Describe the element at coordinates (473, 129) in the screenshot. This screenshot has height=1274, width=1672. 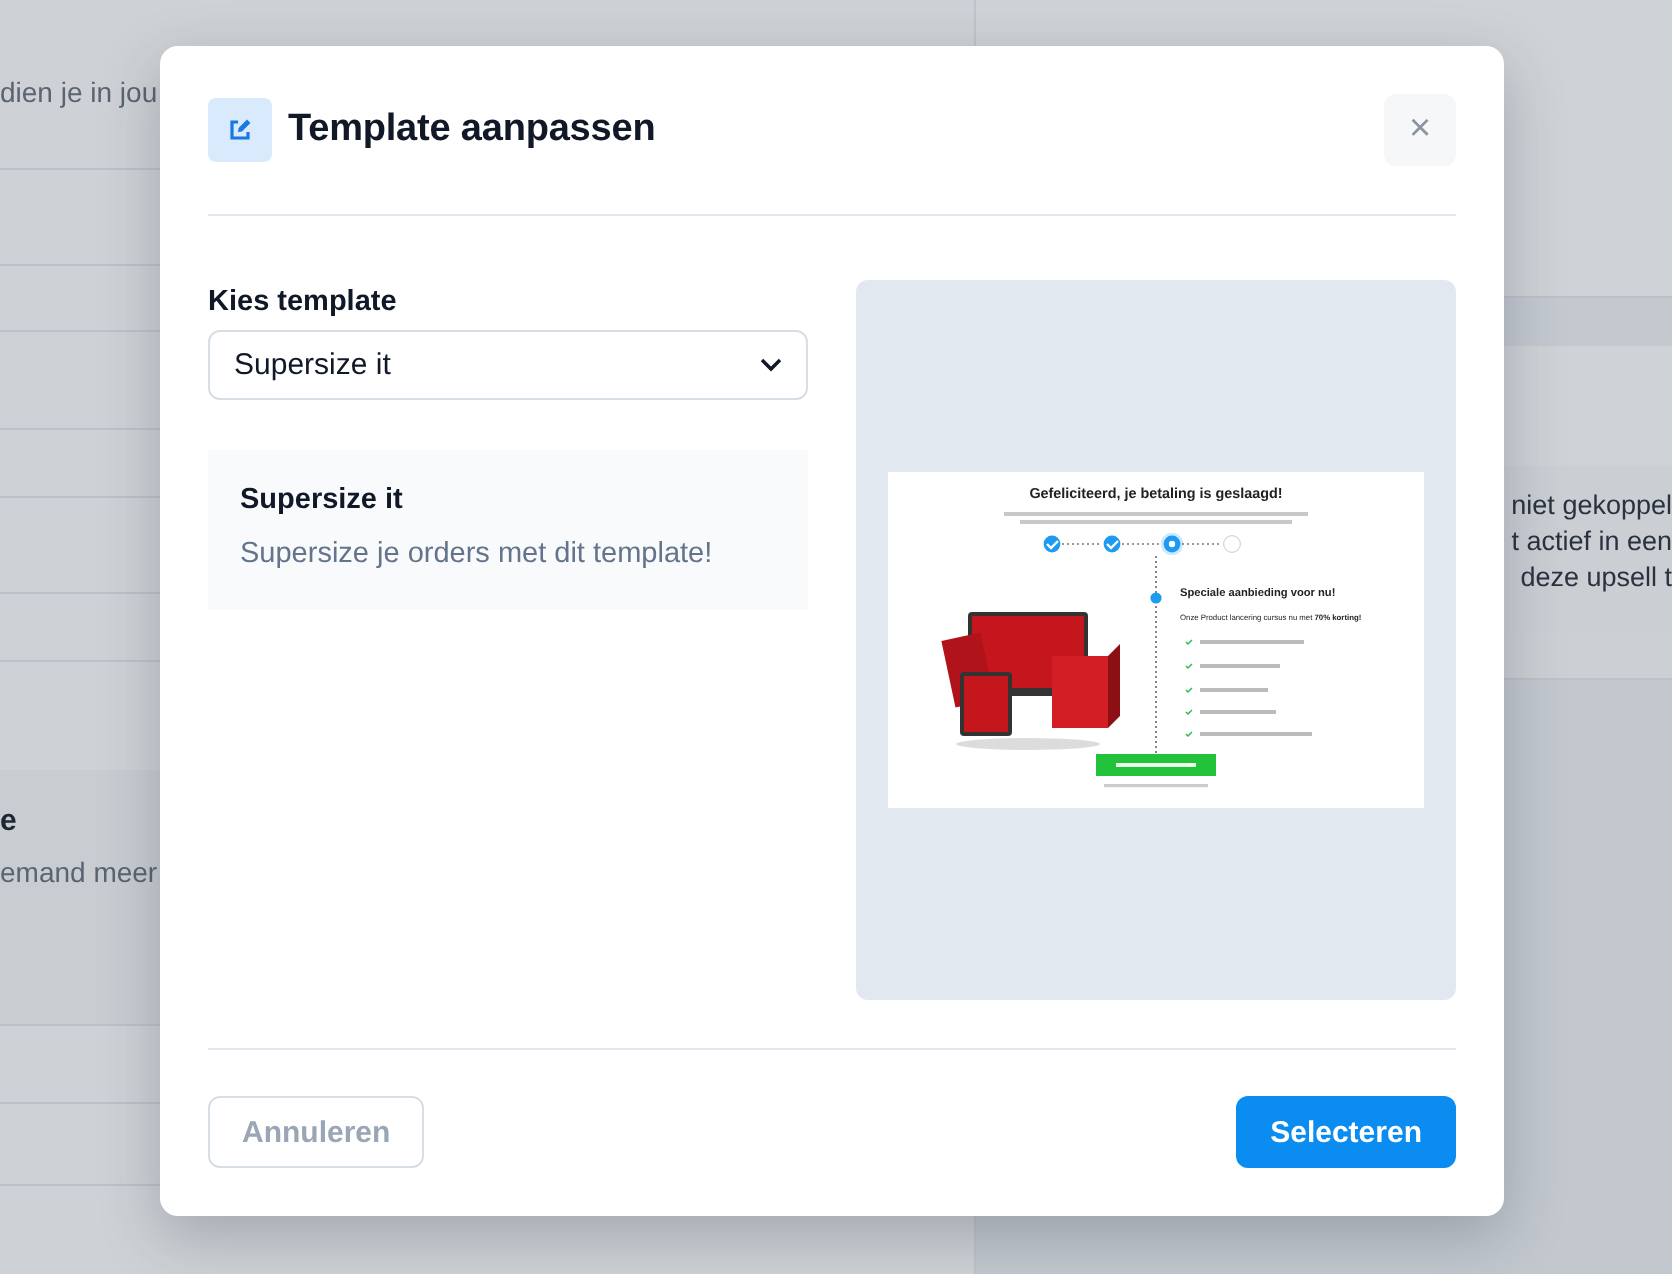
I see `dialog-title: Template aanpassen` at that location.